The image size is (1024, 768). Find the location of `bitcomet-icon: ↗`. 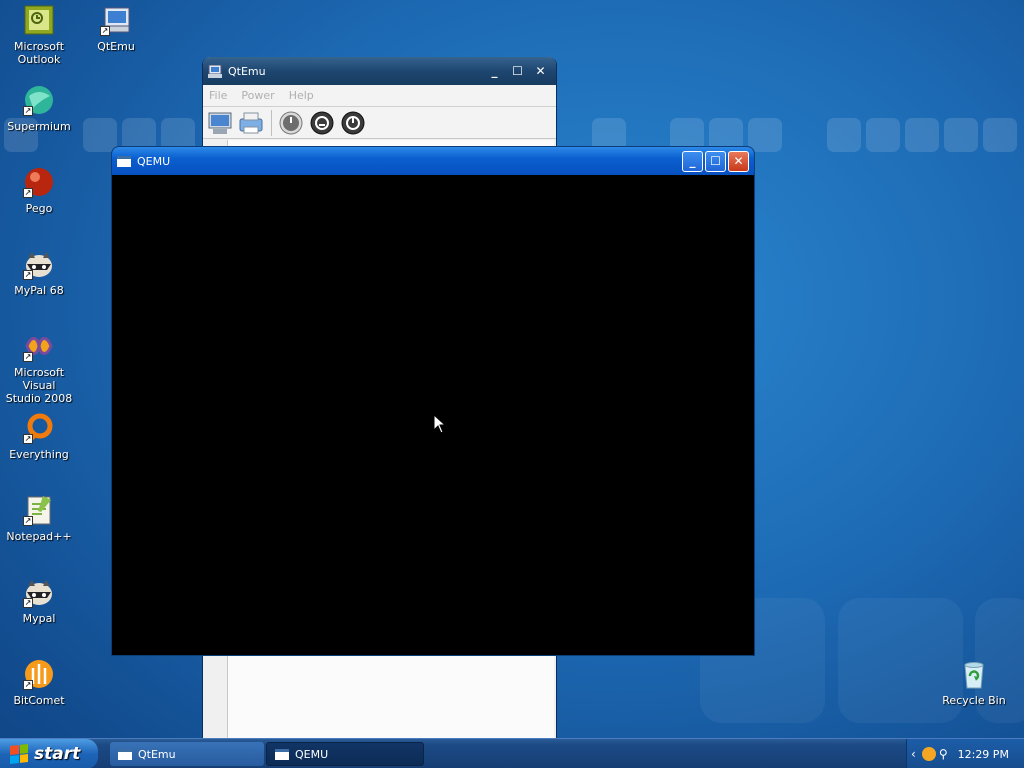

bitcomet-icon: ↗ is located at coordinates (39, 674).